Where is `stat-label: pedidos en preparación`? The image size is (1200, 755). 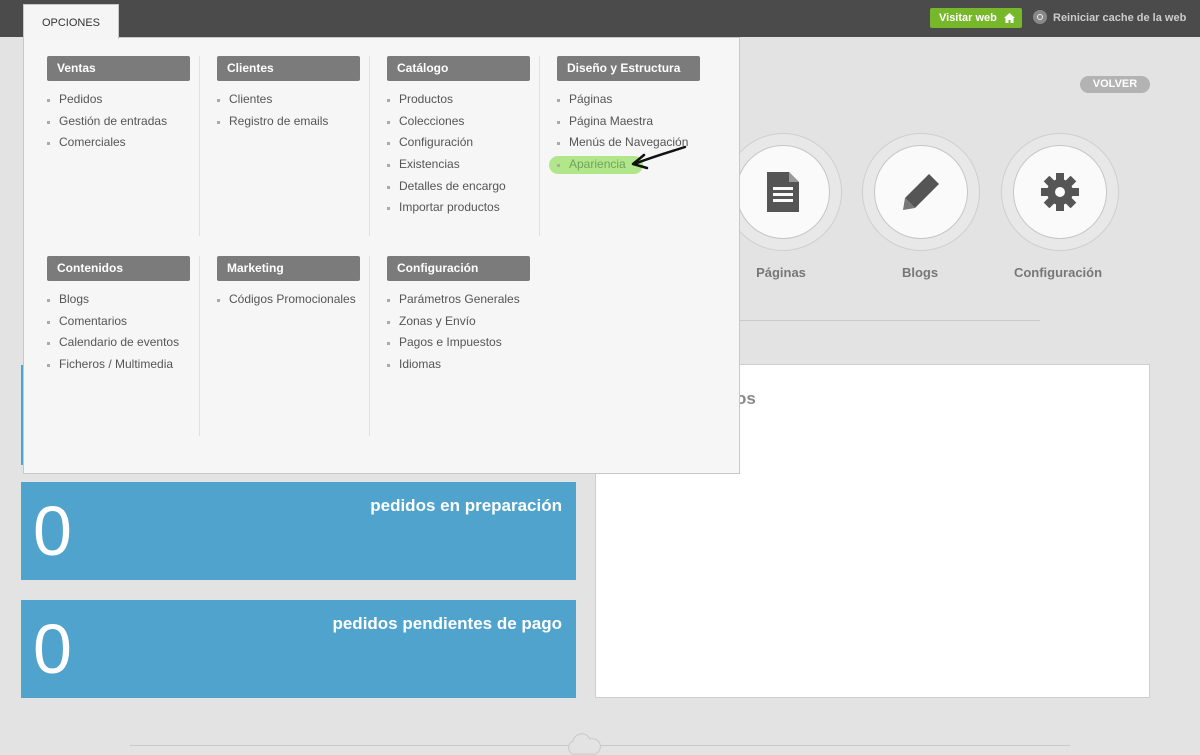
stat-label: pedidos en preparación is located at coordinates (466, 505).